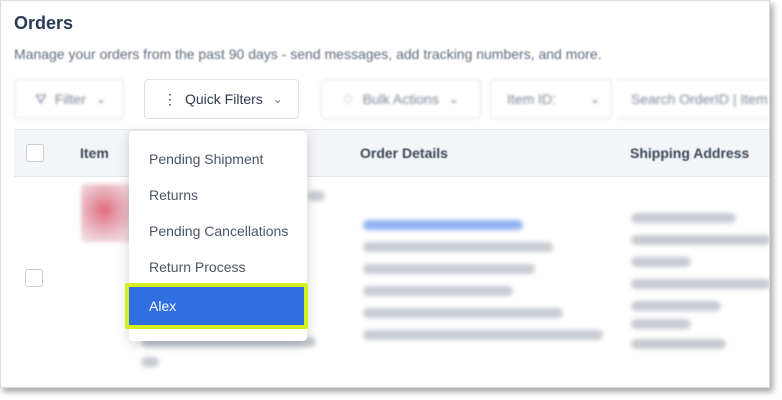  Describe the element at coordinates (348, 98) in the screenshot. I see `lightbulb-icon: ♢` at that location.